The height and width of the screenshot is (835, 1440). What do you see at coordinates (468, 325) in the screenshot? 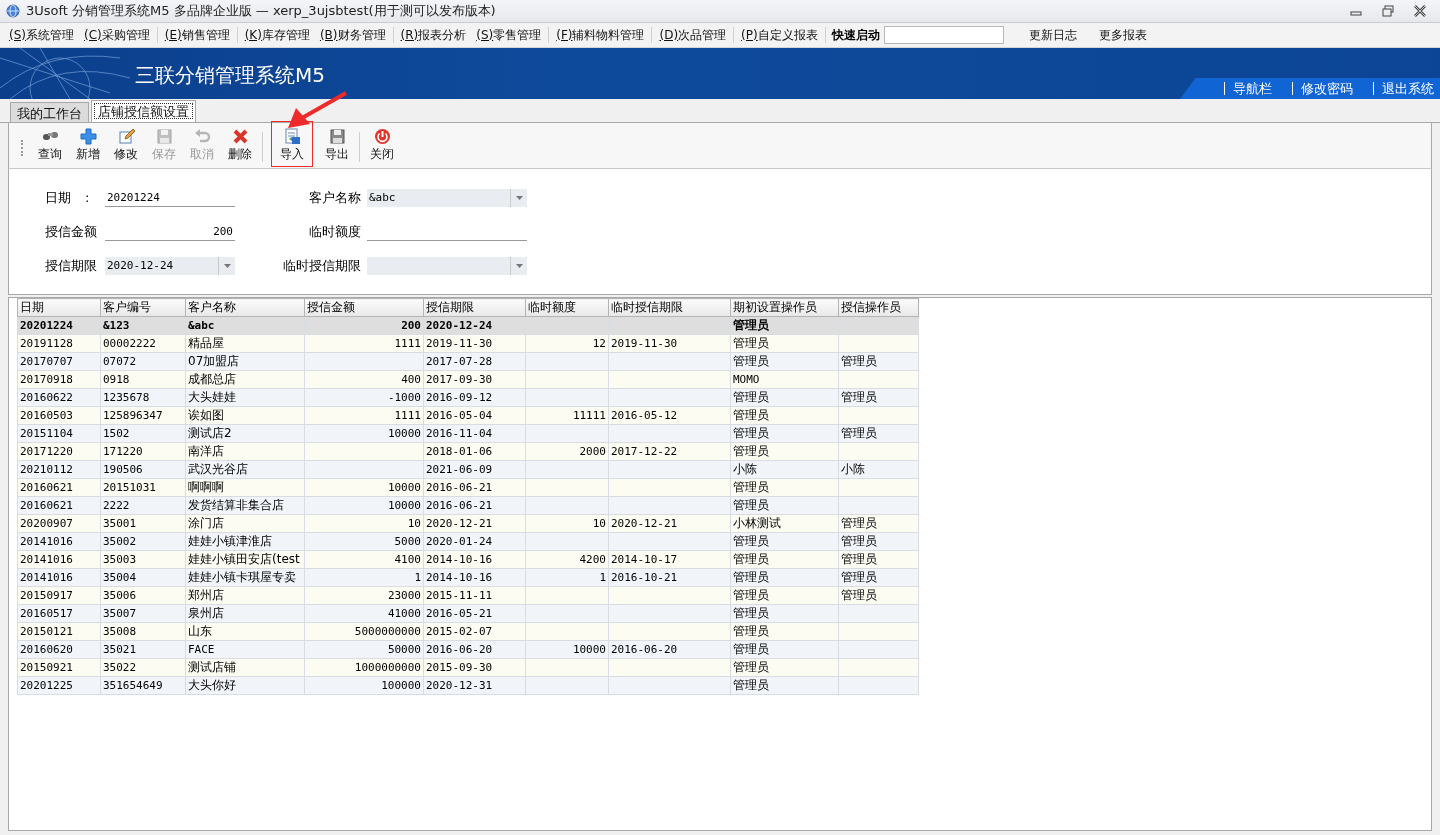
I see `table-row: 20201224 &123 &abc 200 2020-12-24 管理员` at bounding box center [468, 325].